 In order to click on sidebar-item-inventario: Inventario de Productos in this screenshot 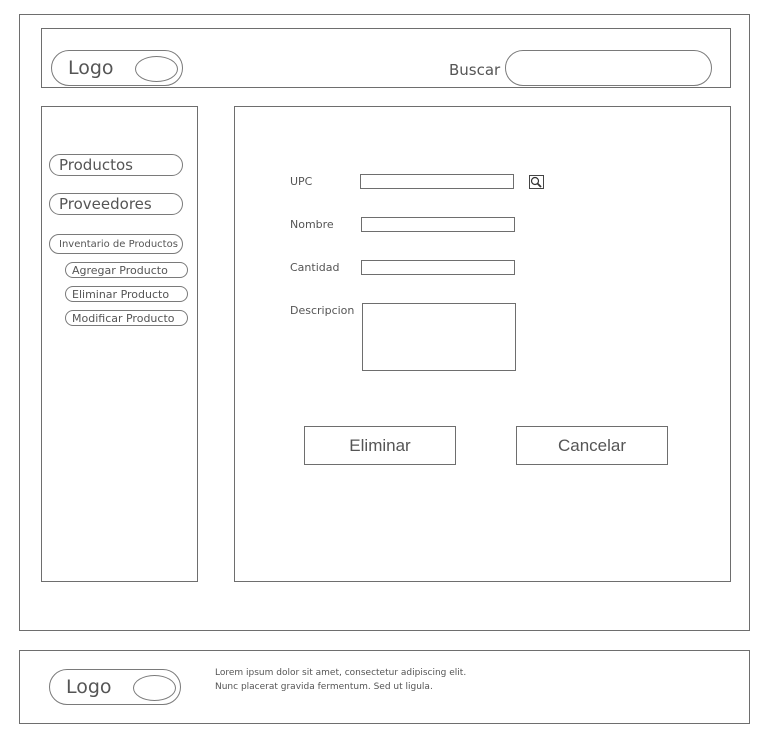, I will do `click(116, 244)`.